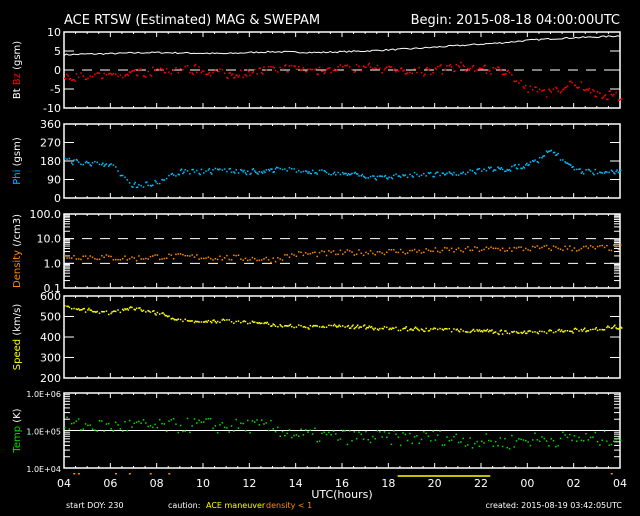 This screenshot has width=640, height=516. Describe the element at coordinates (611, 474) in the screenshot. I see `density-flag-mark` at that location.